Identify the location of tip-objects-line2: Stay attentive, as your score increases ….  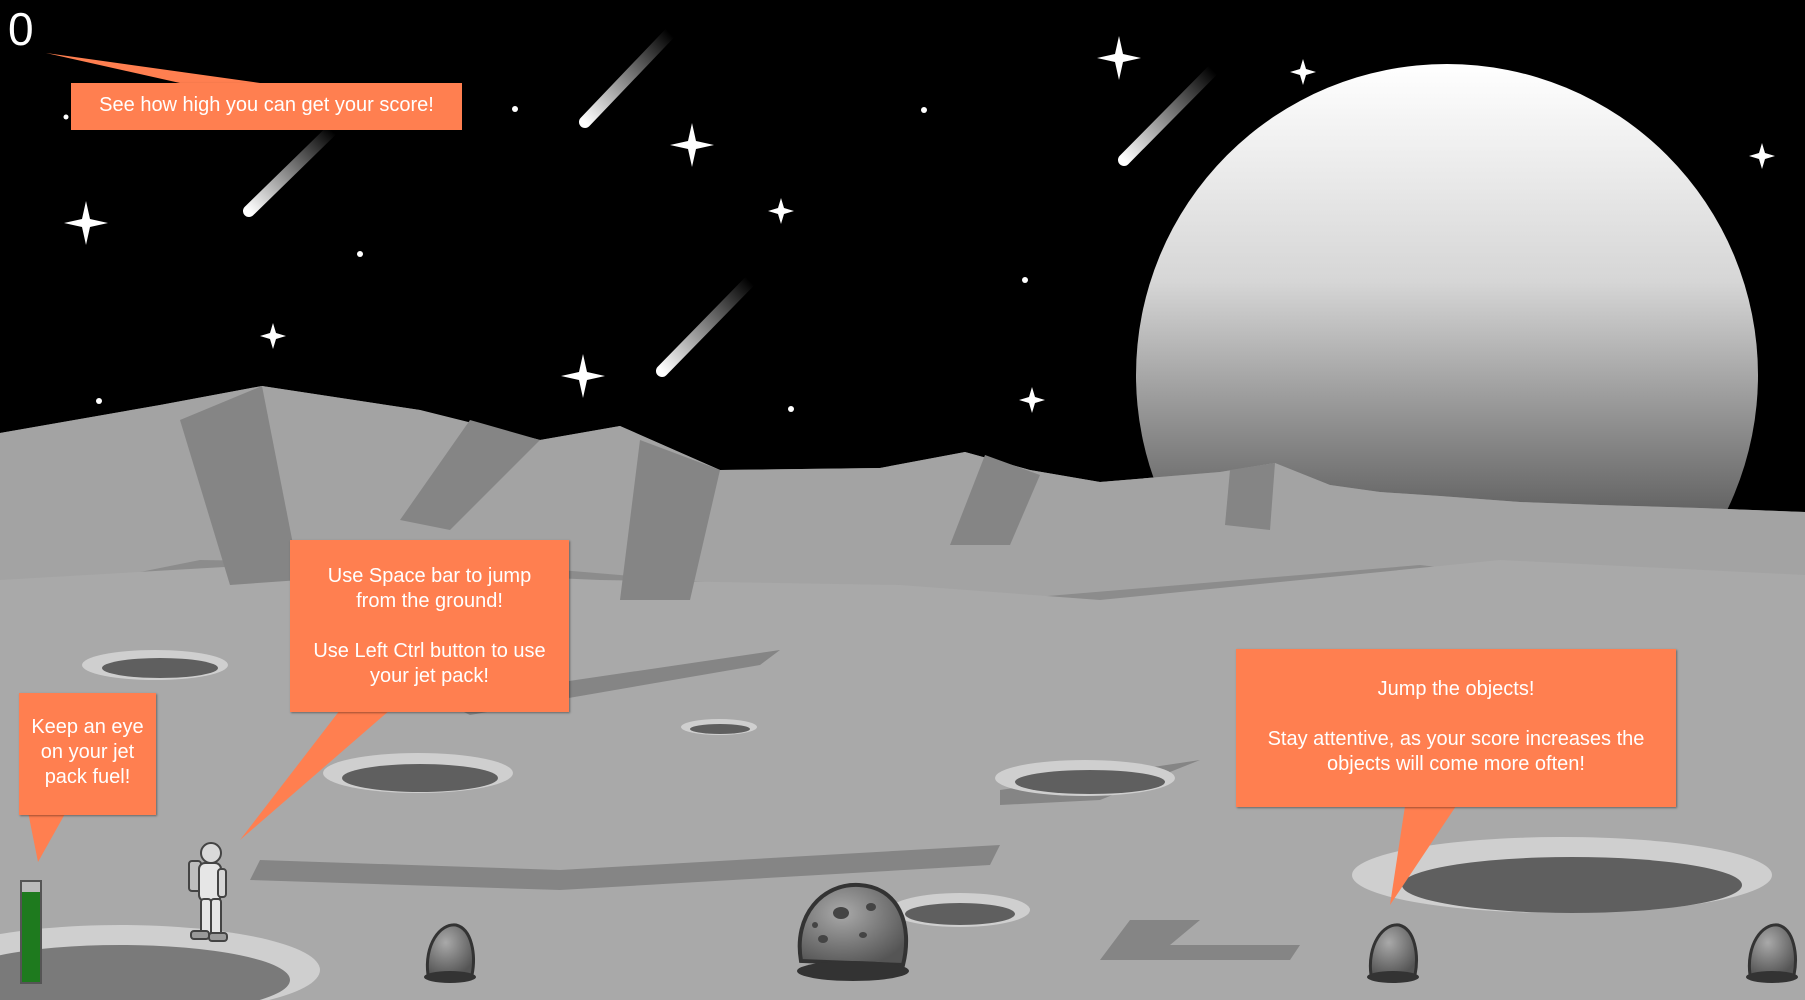
(1456, 739).